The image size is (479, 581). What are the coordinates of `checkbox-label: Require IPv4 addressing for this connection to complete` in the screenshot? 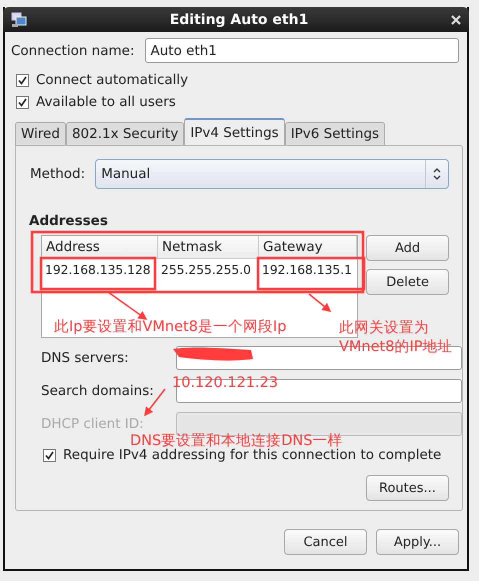 It's located at (252, 455).